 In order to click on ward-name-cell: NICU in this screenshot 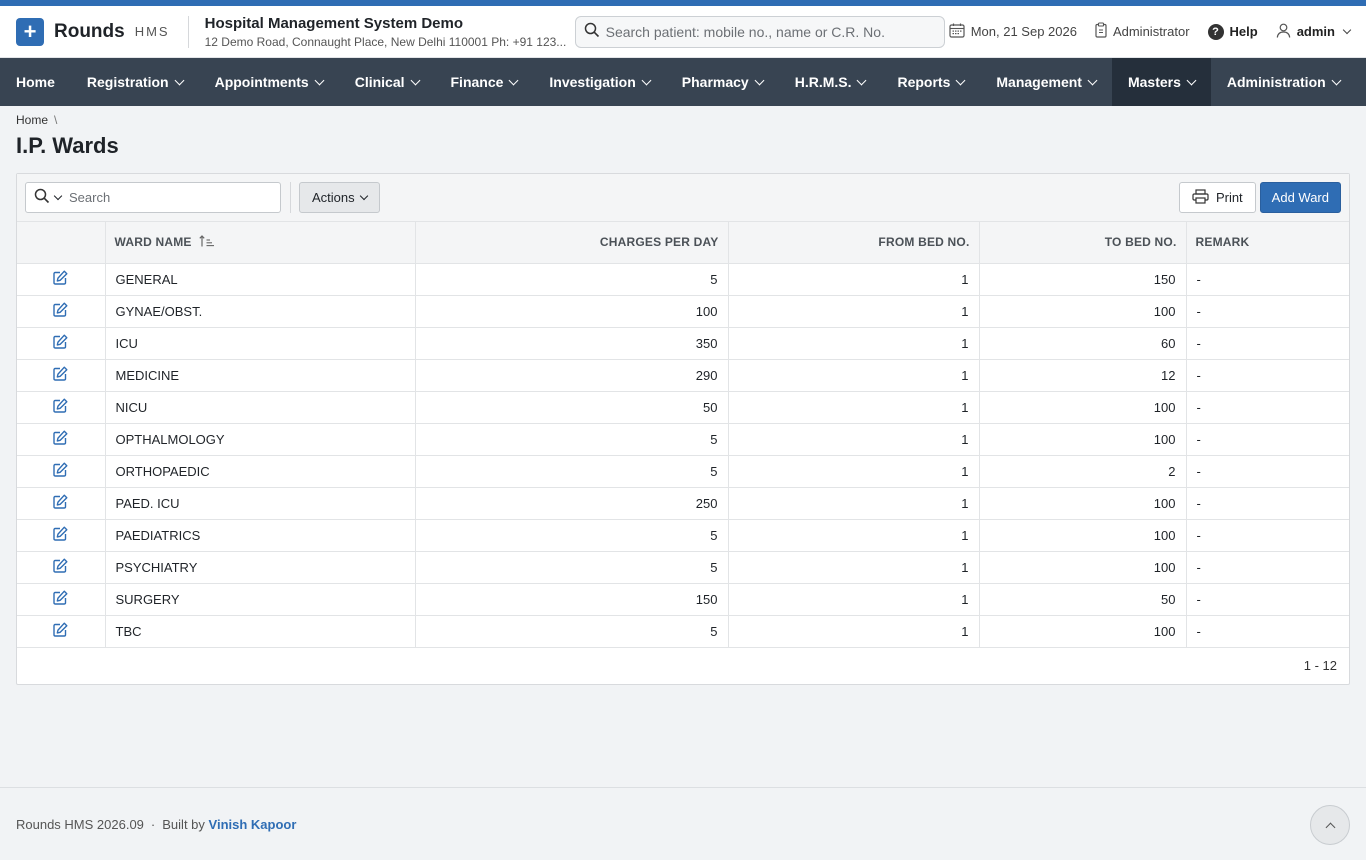, I will do `click(260, 407)`.